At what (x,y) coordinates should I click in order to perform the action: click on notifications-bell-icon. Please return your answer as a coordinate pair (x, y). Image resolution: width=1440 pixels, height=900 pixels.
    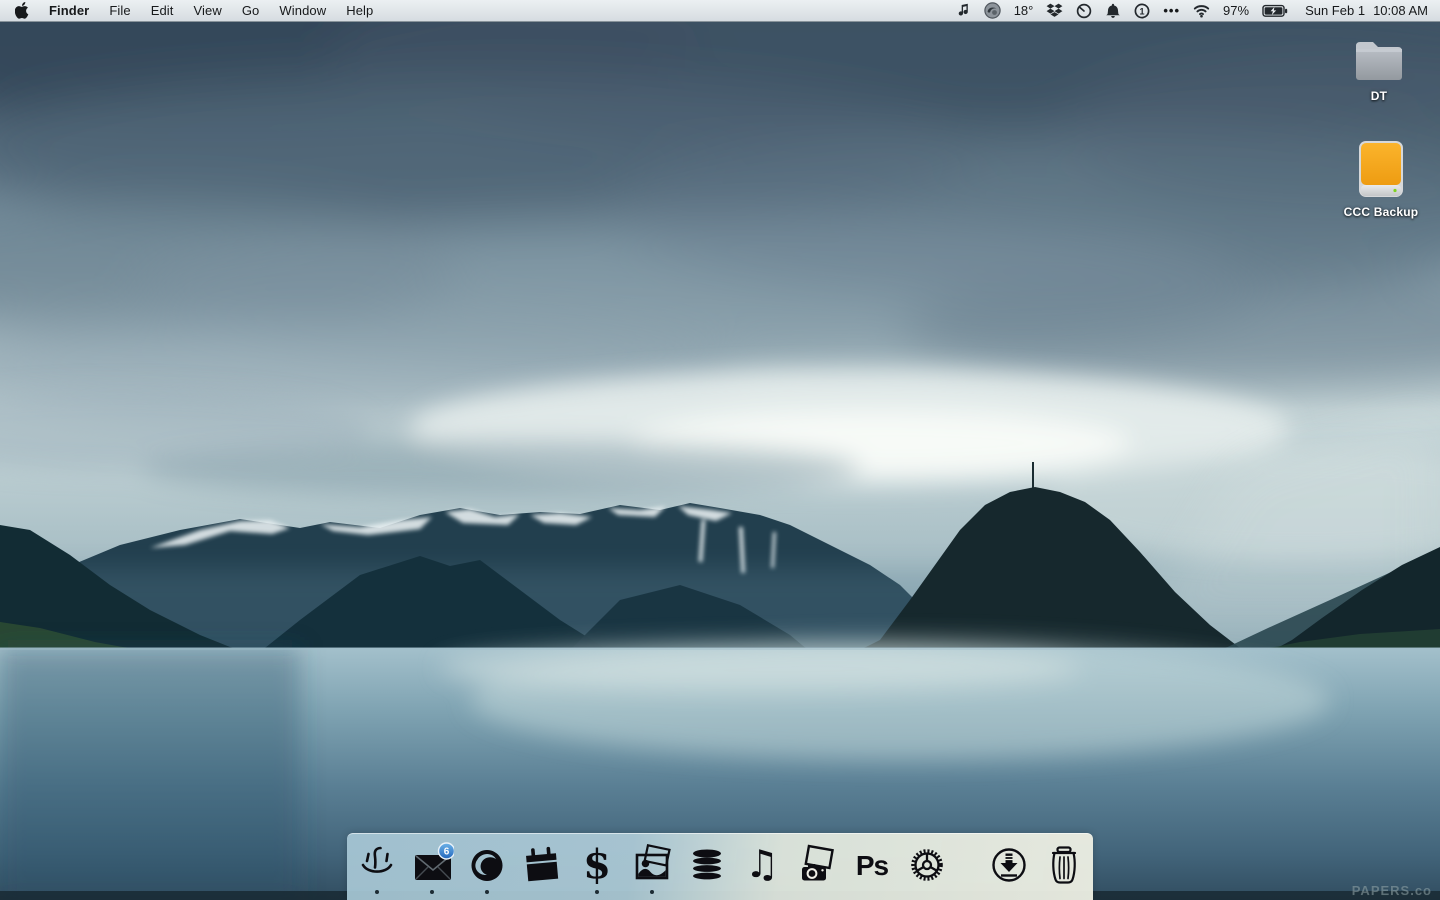
    Looking at the image, I should click on (1113, 10).